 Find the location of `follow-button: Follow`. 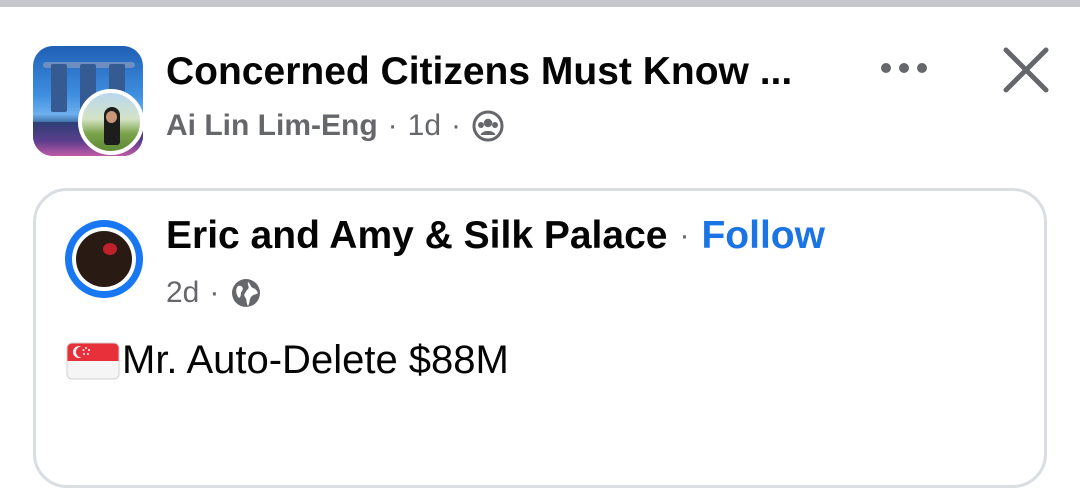

follow-button: Follow is located at coordinates (762, 236).